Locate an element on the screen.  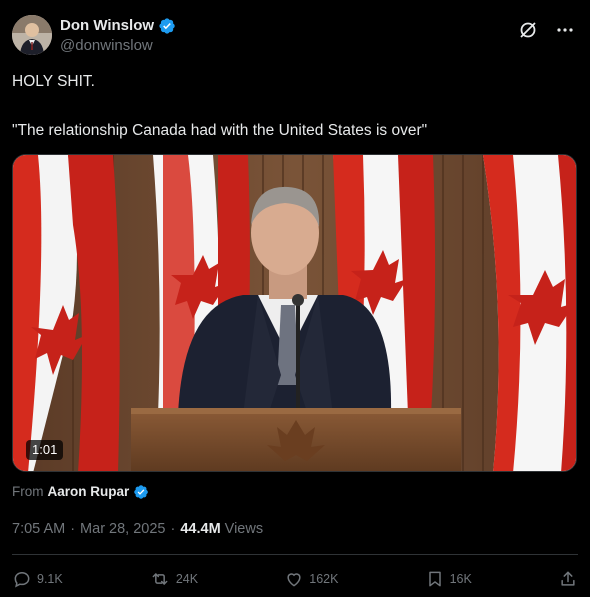
video-duration-badge: 1:01 is located at coordinates (45, 450).